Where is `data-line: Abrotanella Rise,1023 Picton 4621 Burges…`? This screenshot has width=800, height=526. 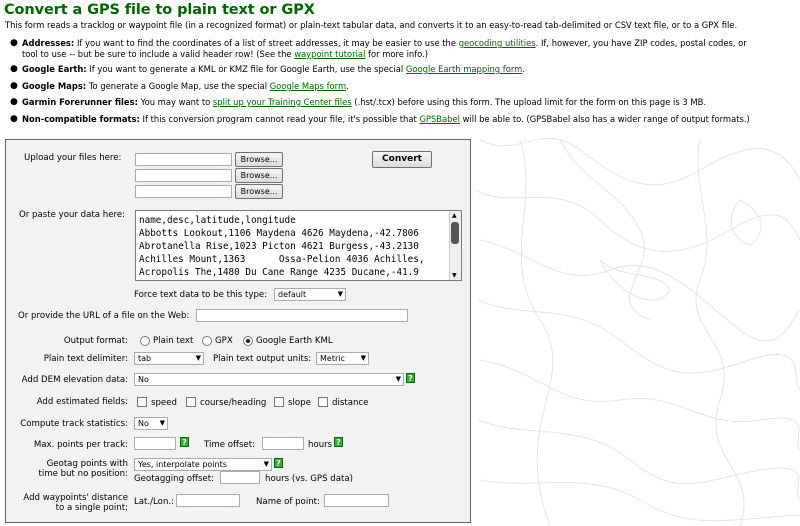 data-line: Abrotanella Rise,1023 Picton 4621 Burges… is located at coordinates (279, 246).